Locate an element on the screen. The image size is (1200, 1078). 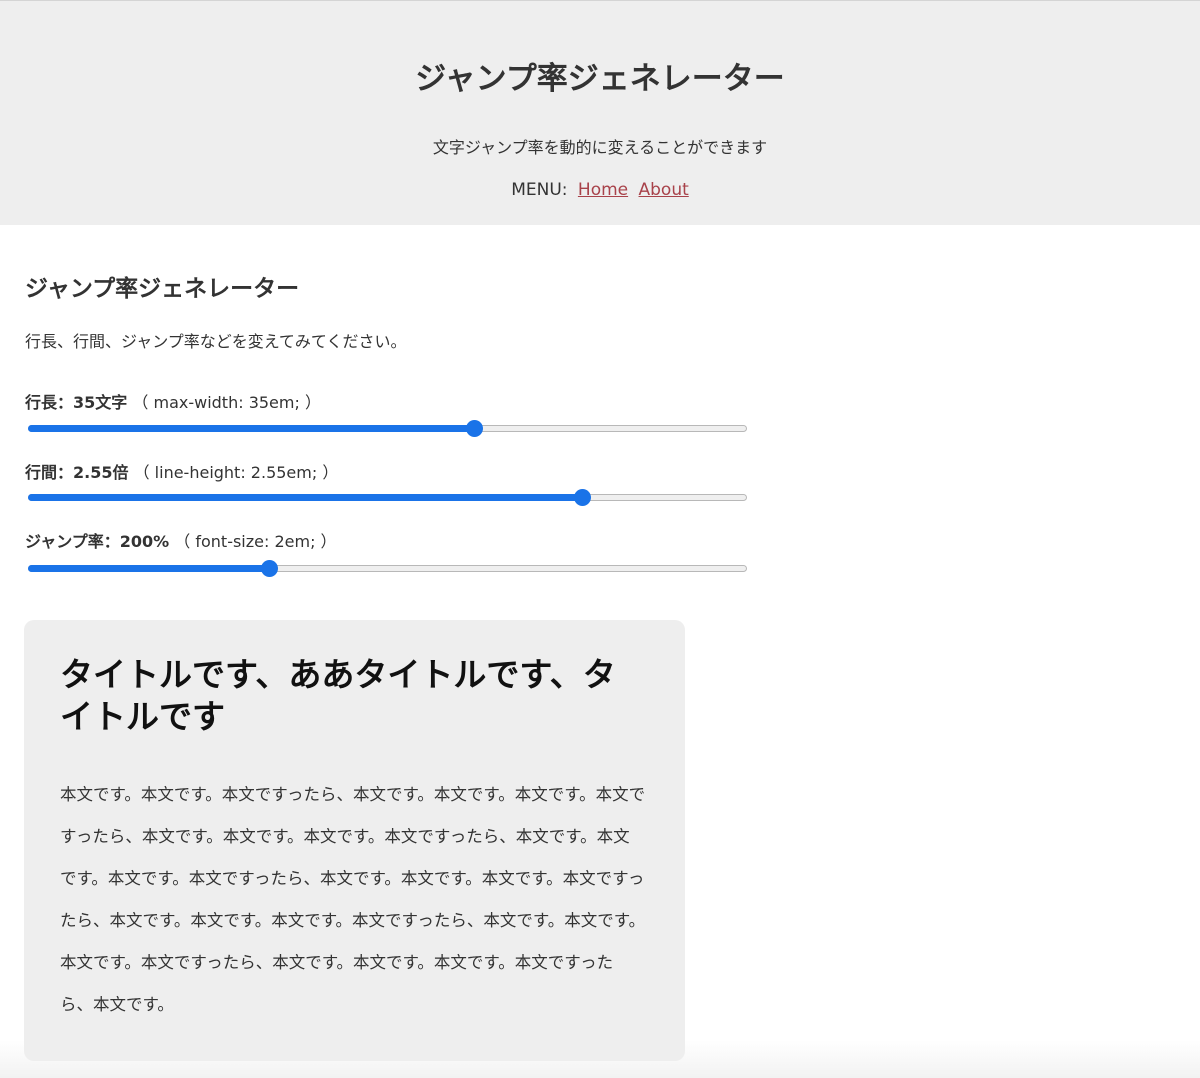
line-height-label: 行間：2.55倍 （ line-height: 2.55em; ） is located at coordinates (181, 473).